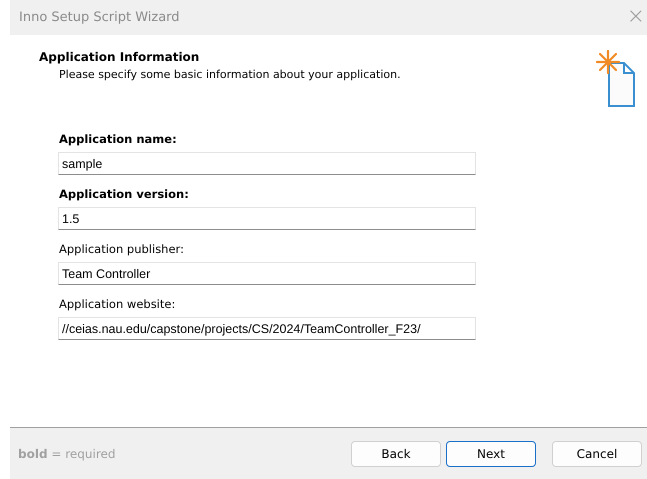 This screenshot has width=647, height=479. What do you see at coordinates (597, 453) in the screenshot?
I see `wizard-button: Cancel` at bounding box center [597, 453].